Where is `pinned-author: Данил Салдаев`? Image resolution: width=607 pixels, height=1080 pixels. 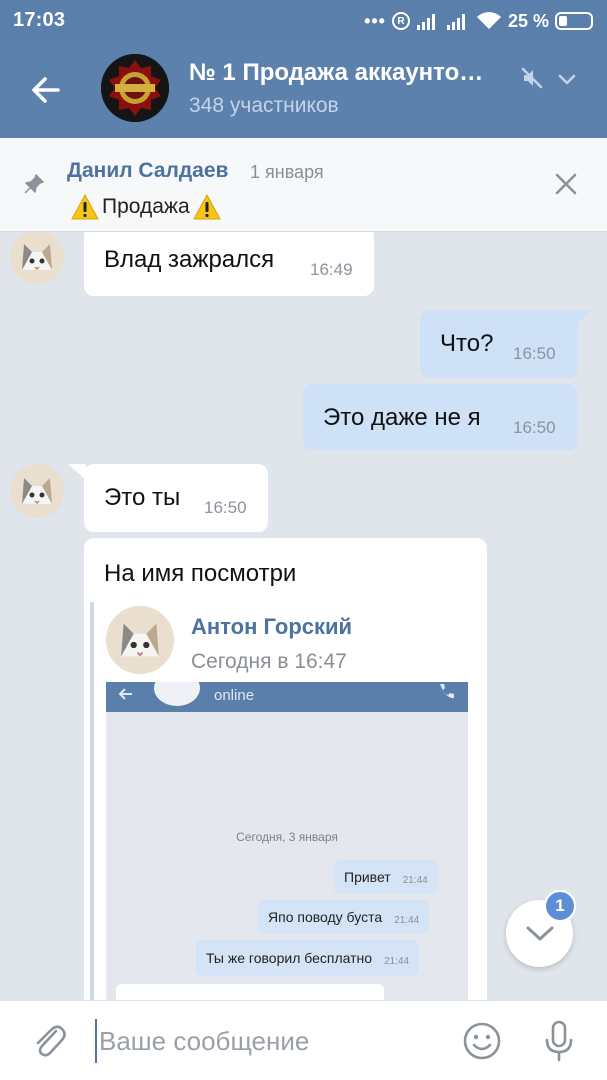
pinned-author: Данил Салдаев is located at coordinates (147, 171).